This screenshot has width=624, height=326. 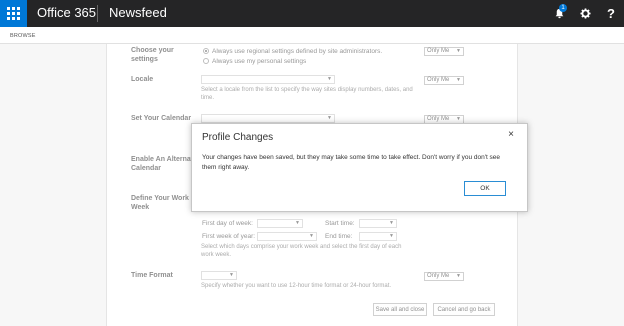 What do you see at coordinates (312, 13) in the screenshot?
I see `suite-bar: Office 365 Newsfeed 1 ?` at bounding box center [312, 13].